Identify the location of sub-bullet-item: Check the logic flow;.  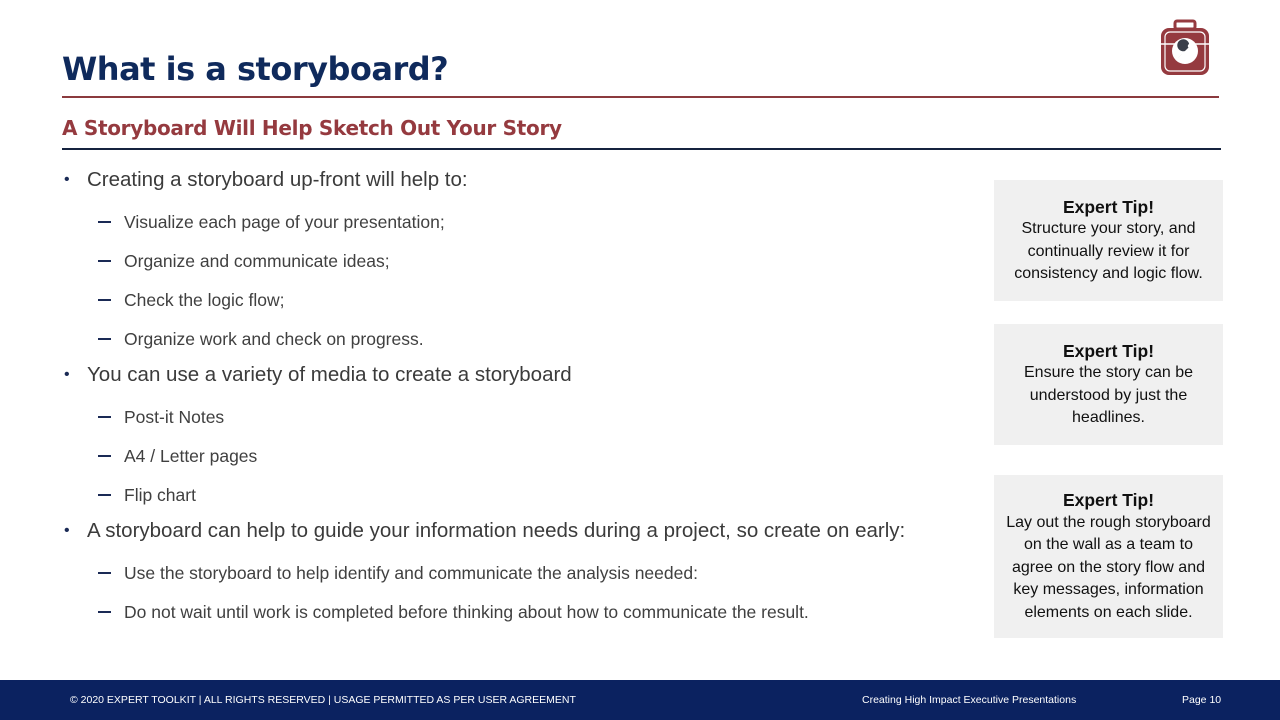
(522, 300).